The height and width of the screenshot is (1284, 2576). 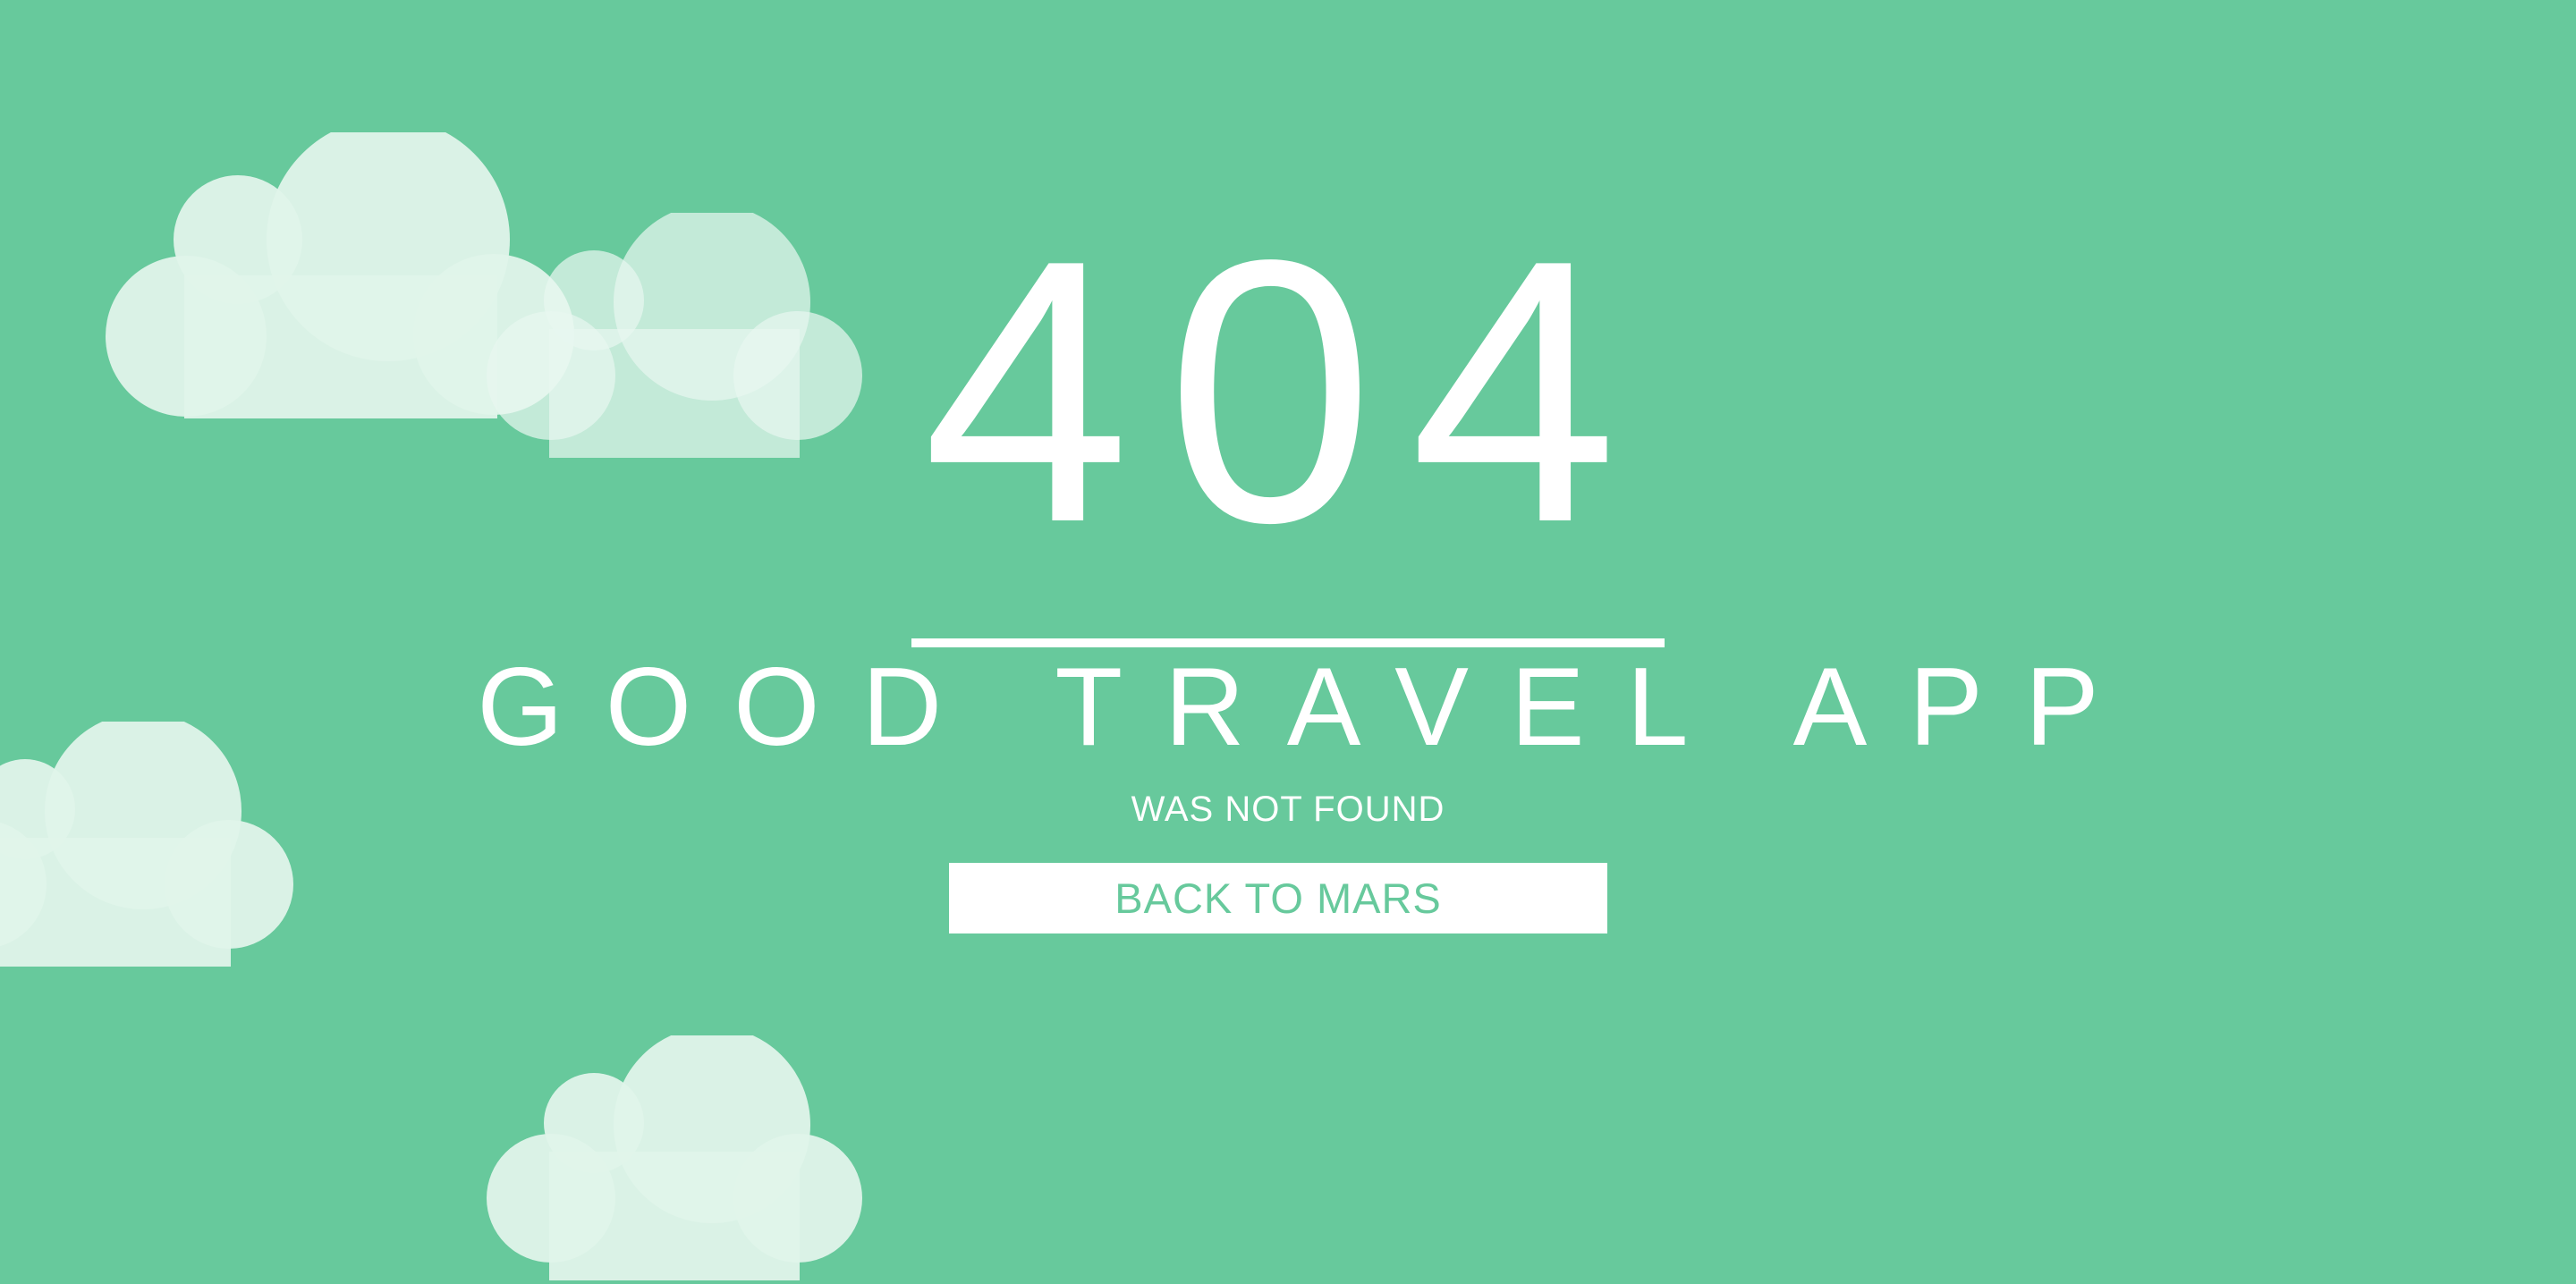 I want to click on not-found-message: WAS NOT FOUND, so click(x=1288, y=809).